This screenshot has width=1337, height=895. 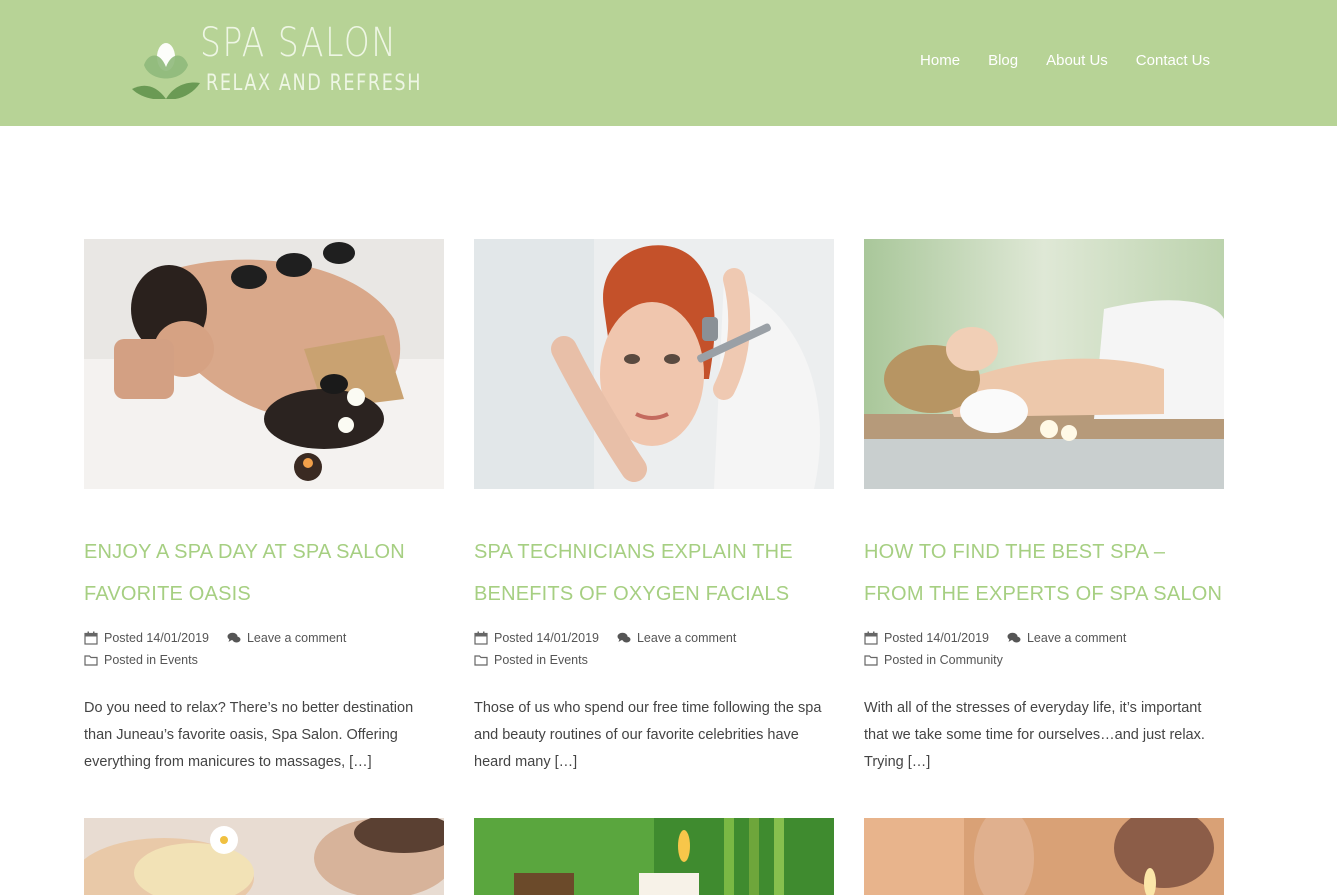 I want to click on site-tagline: RELAX AND REFRESH, so click(x=314, y=83).